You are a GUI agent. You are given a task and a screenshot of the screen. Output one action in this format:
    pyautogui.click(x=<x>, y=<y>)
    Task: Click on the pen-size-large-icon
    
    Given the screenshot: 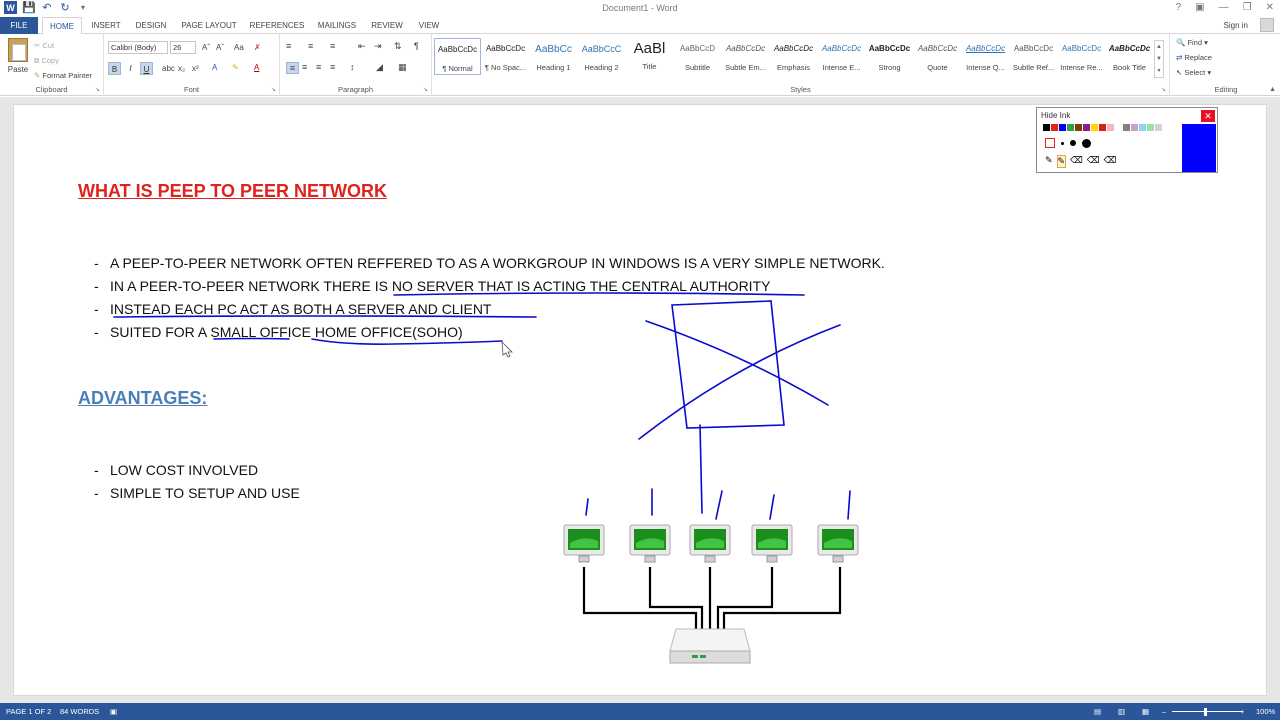 What is the action you would take?
    pyautogui.click(x=1086, y=143)
    